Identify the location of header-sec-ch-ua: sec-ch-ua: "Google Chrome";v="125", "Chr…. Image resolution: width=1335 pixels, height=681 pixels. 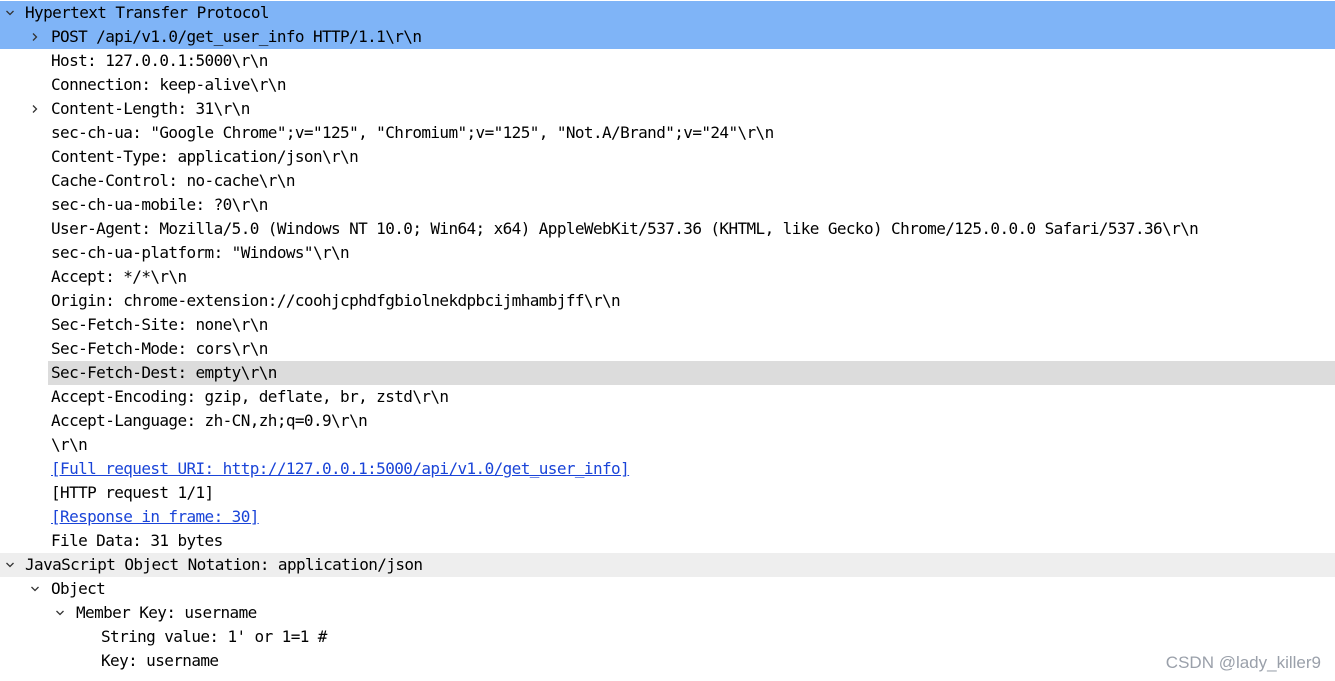
(412, 132).